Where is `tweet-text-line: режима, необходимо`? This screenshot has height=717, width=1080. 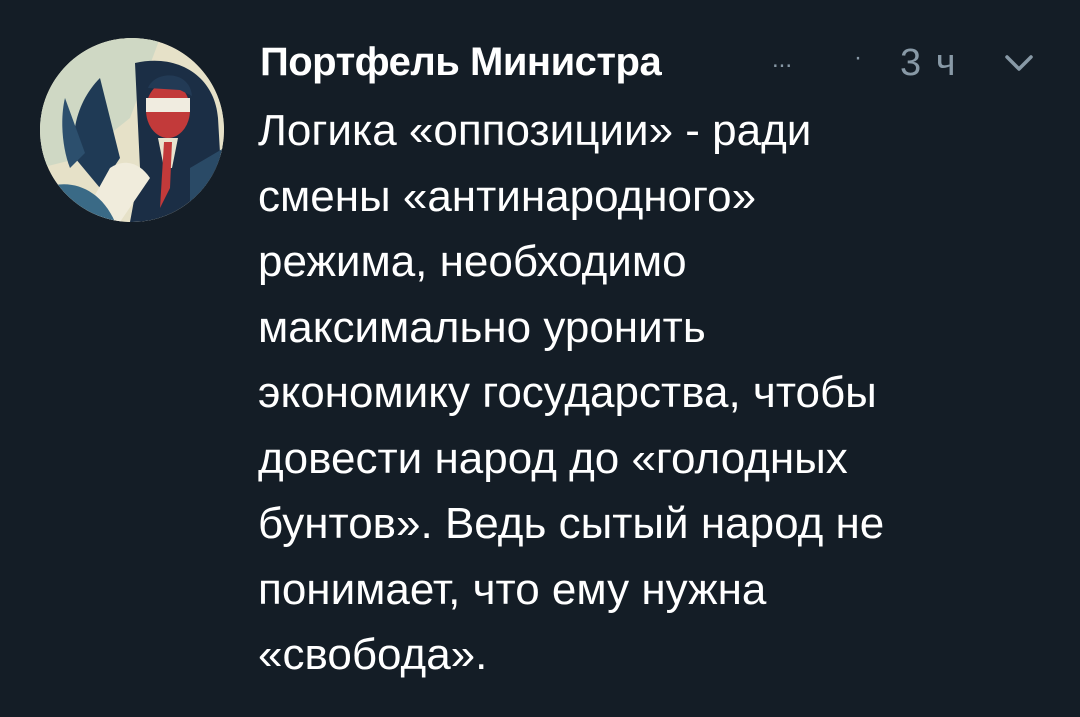 tweet-text-line: режима, необходимо is located at coordinates (472, 261).